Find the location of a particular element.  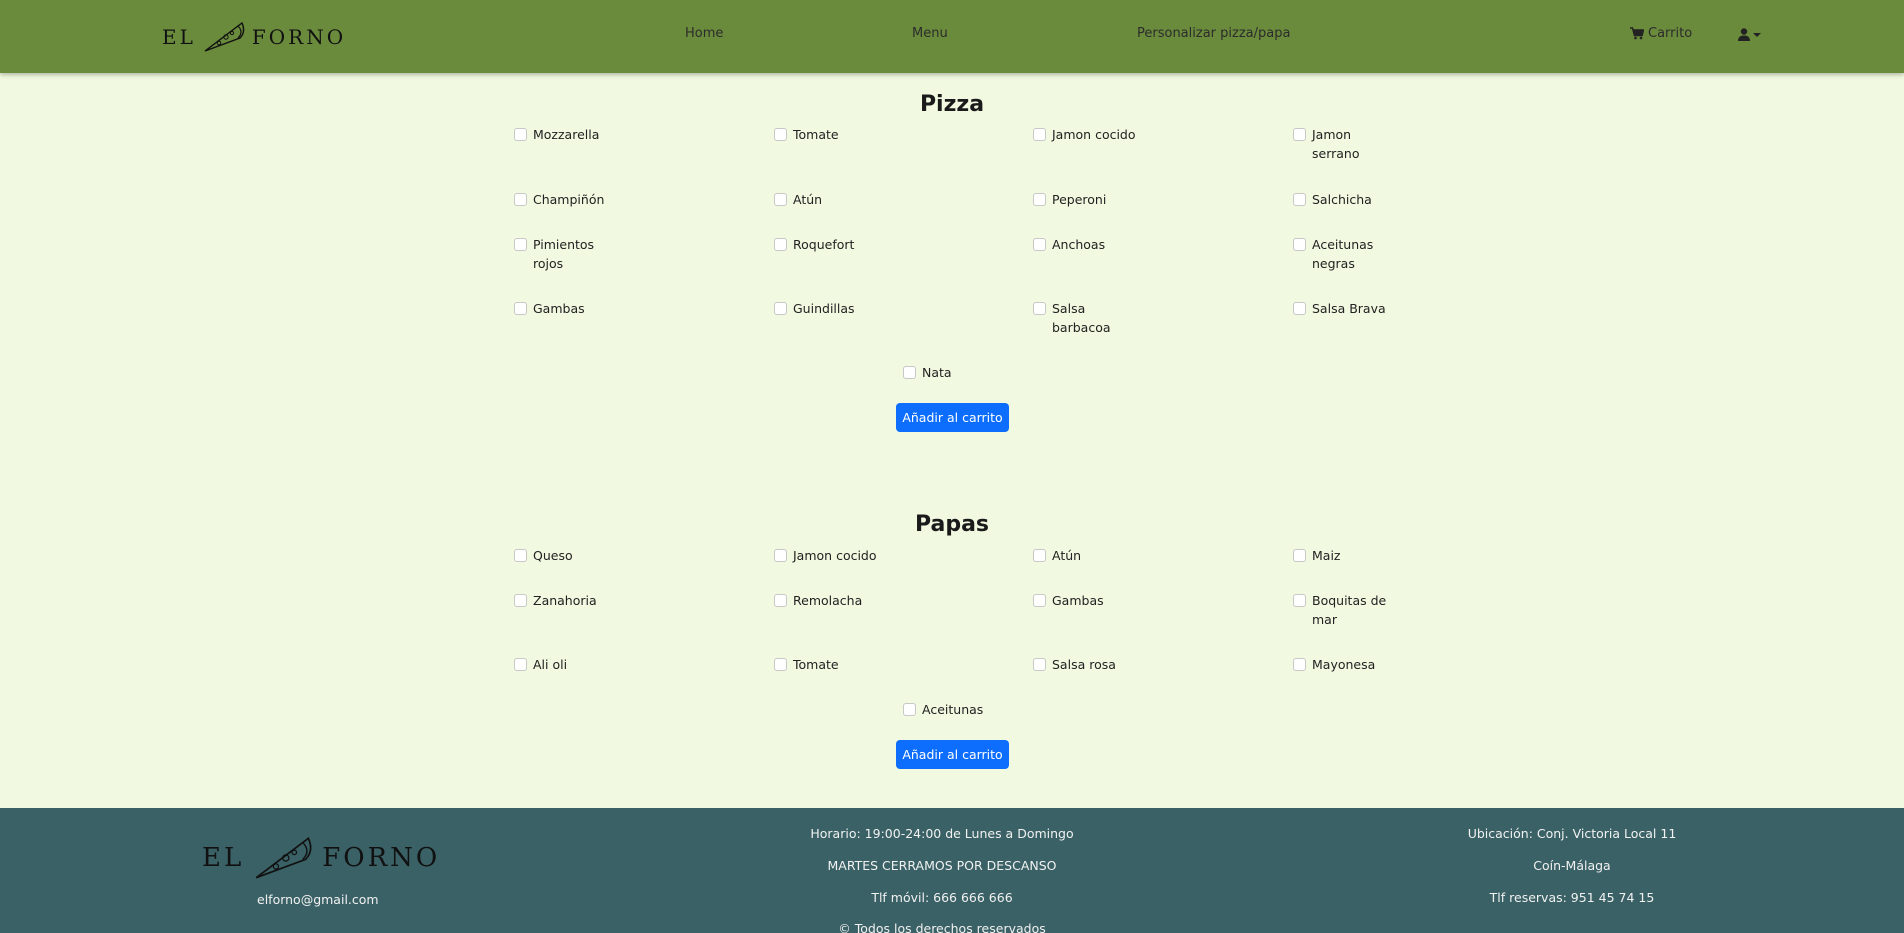

option-label: Champiñón is located at coordinates (569, 199).